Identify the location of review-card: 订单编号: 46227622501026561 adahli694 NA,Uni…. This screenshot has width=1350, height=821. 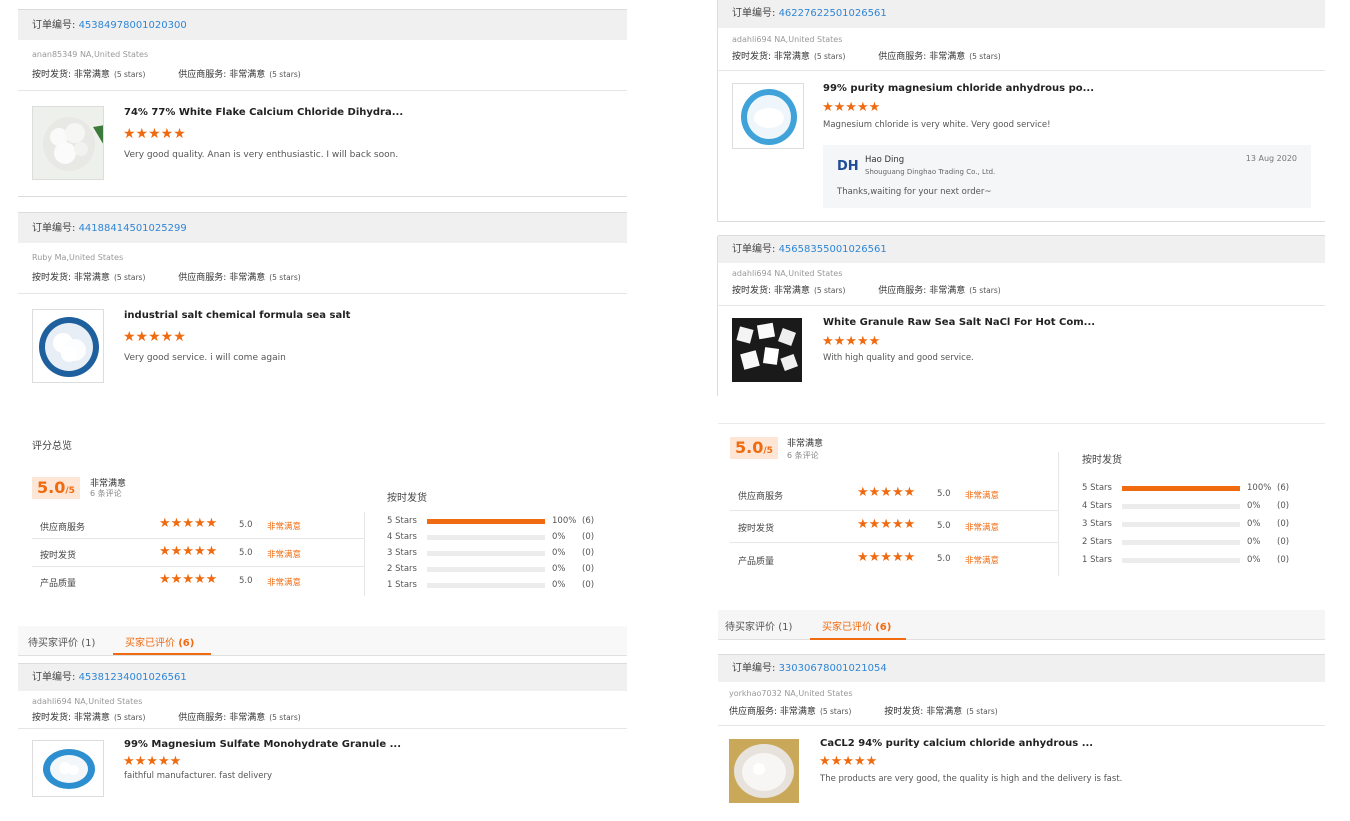
(1021, 111).